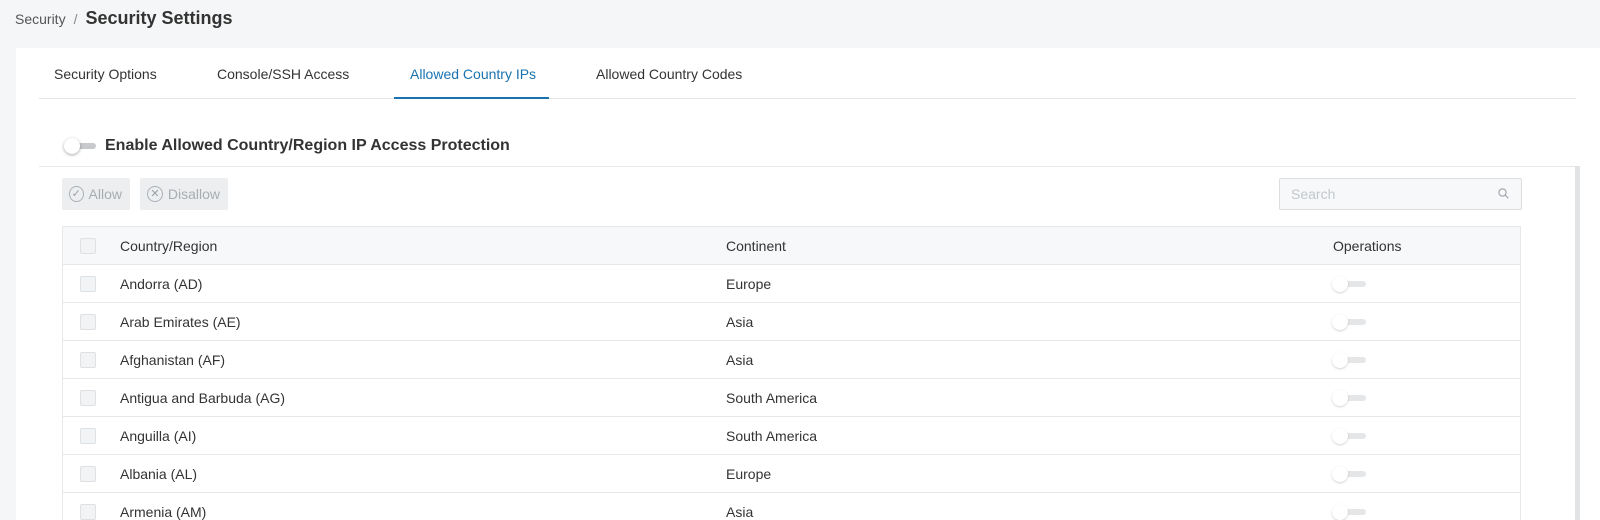 This screenshot has height=520, width=1600. Describe the element at coordinates (105, 74) in the screenshot. I see `tab-security-options: Security Options` at that location.